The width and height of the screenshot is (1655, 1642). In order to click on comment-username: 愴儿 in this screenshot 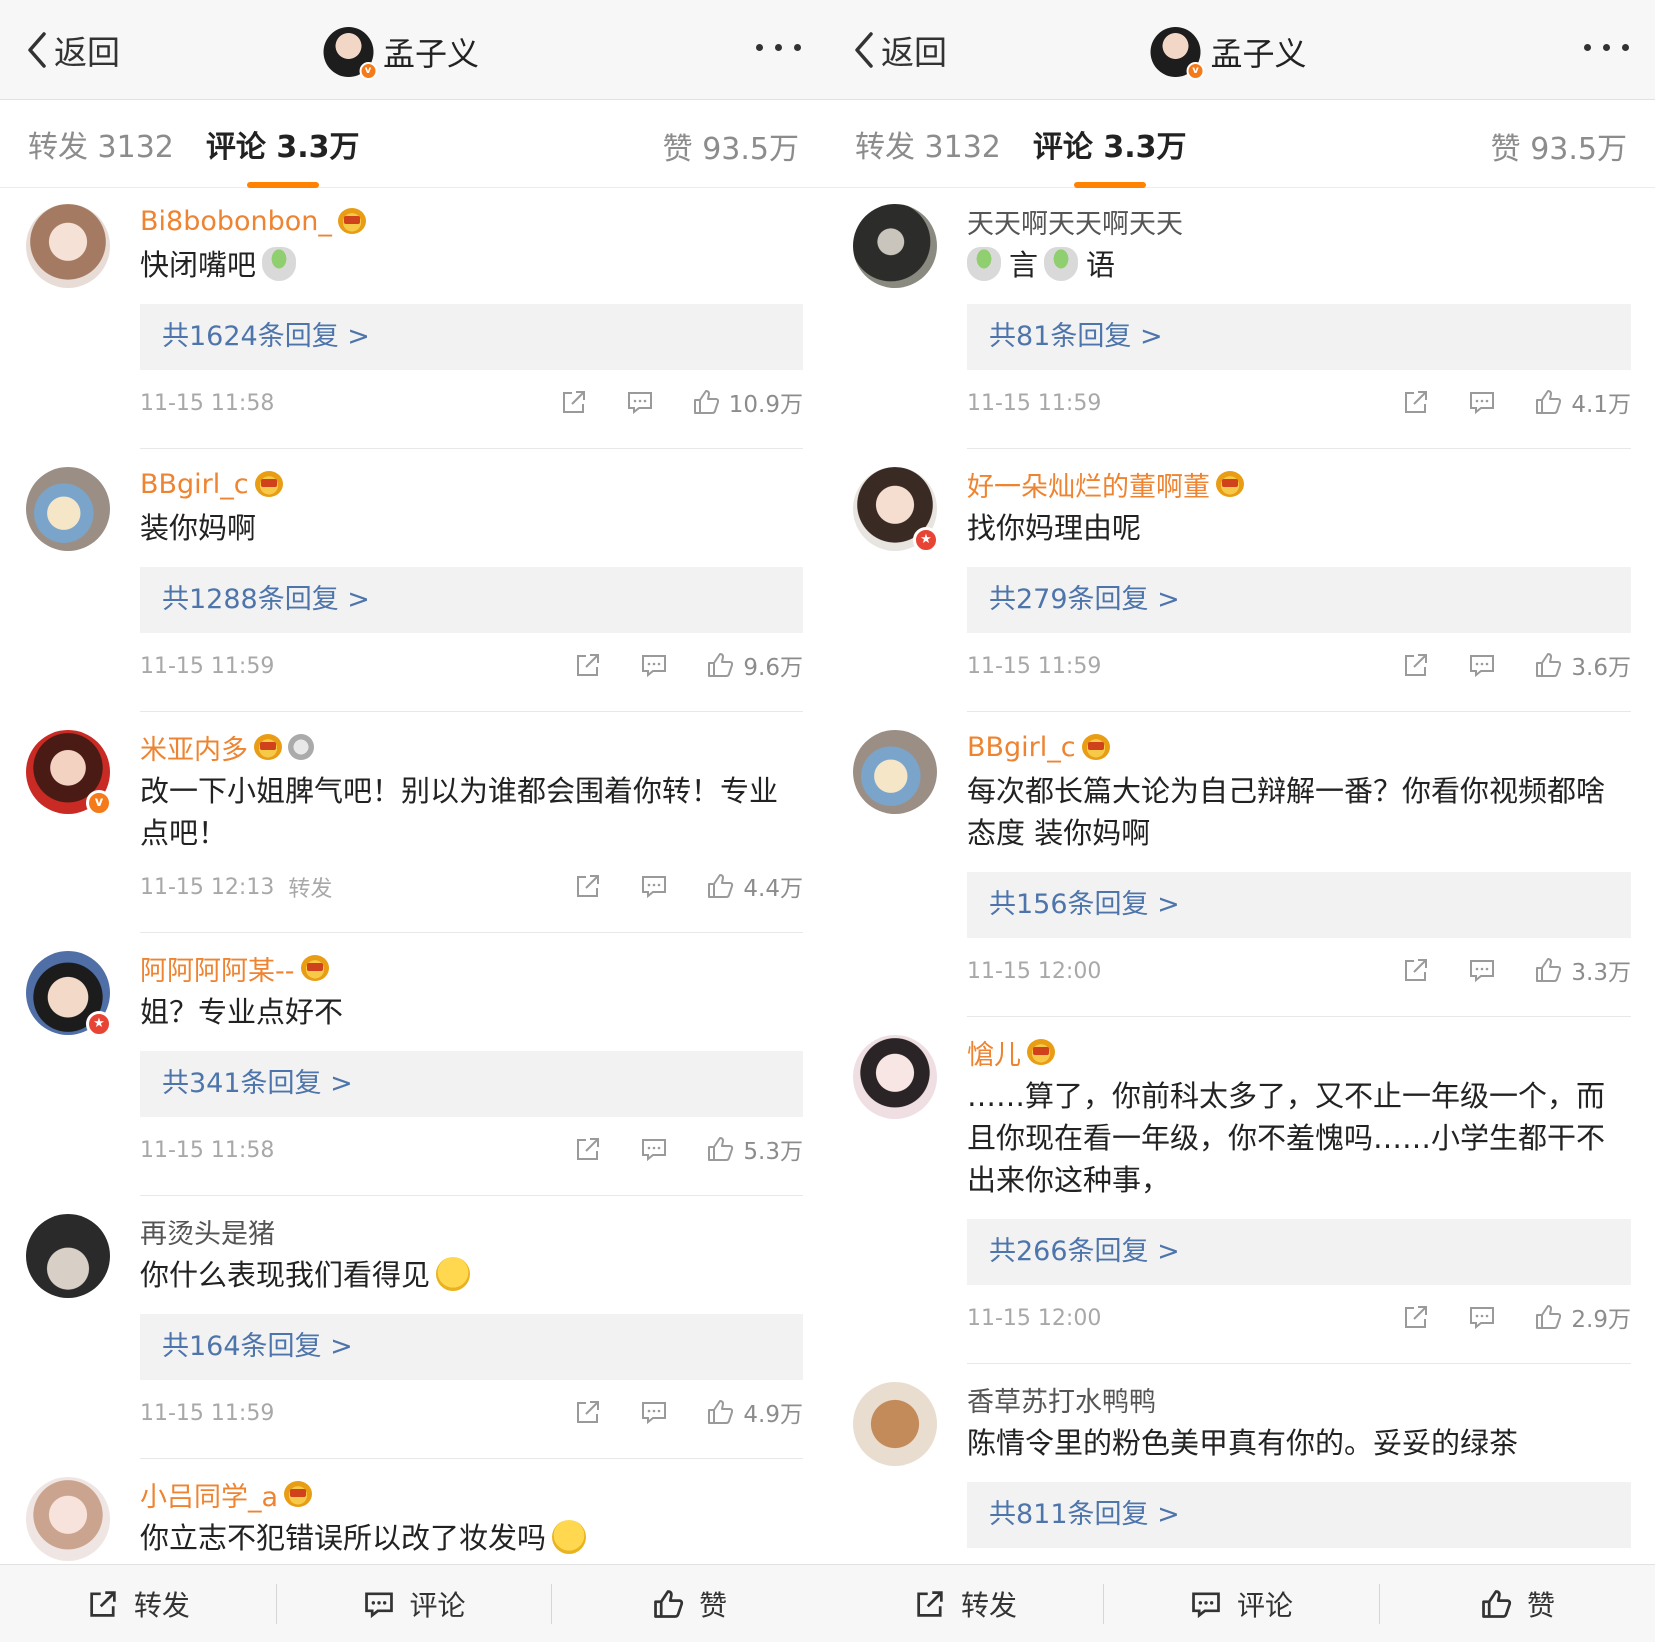, I will do `click(994, 1052)`.